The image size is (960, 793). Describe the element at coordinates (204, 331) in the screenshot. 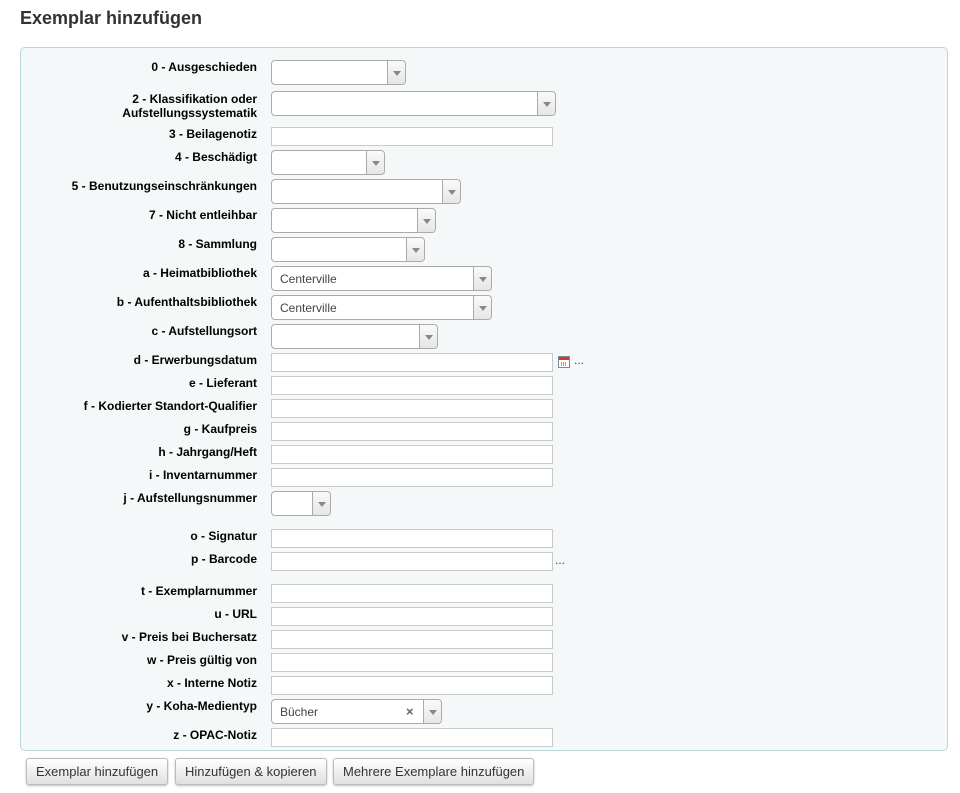

I see `field-label: c - Aufstellungsort` at that location.